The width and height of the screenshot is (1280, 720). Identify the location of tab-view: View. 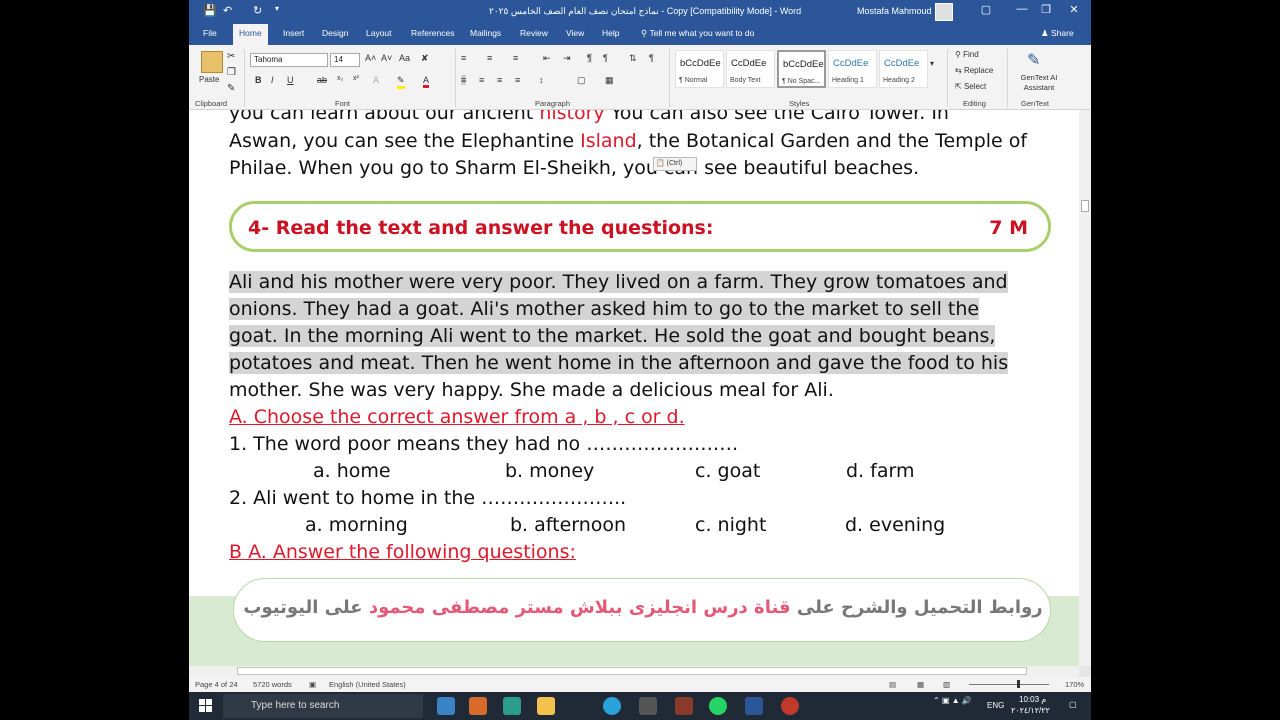
(575, 33).